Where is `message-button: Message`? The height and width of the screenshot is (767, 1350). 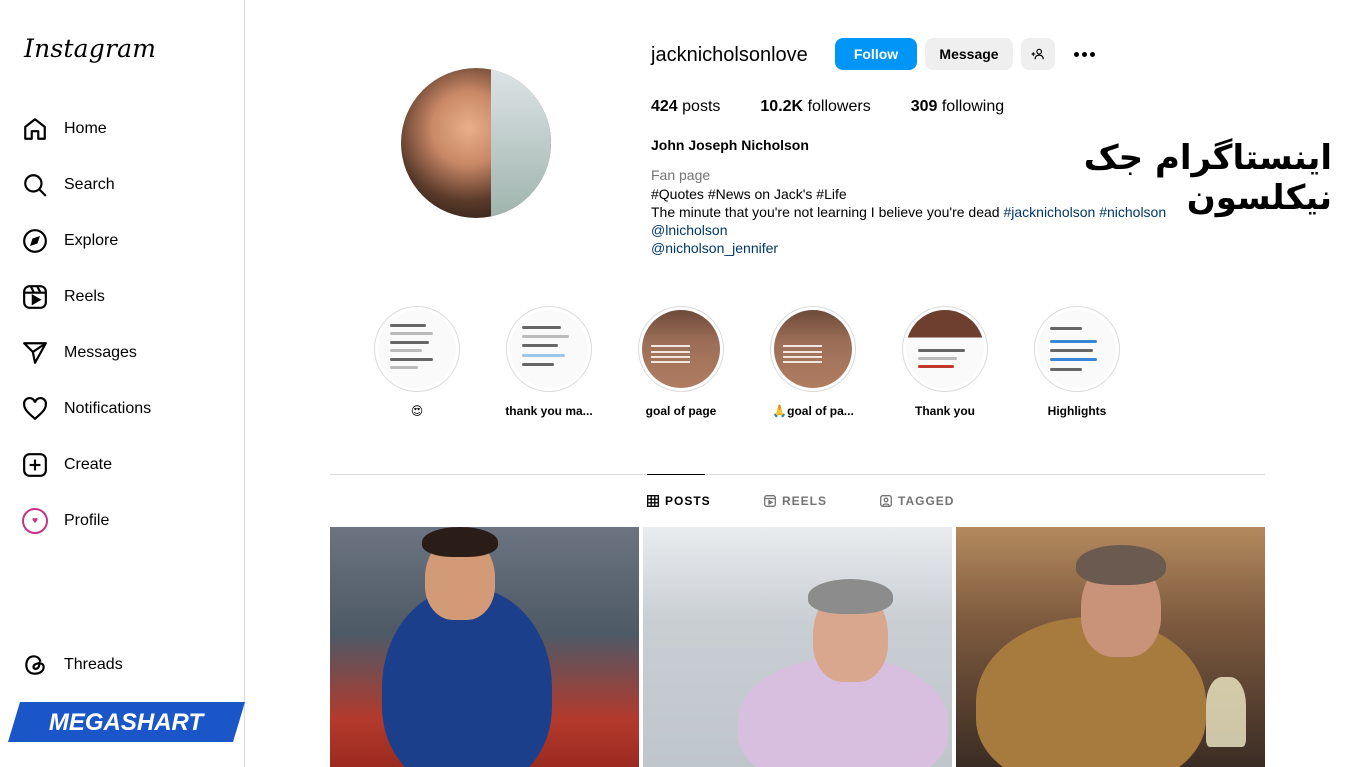
message-button: Message is located at coordinates (969, 54).